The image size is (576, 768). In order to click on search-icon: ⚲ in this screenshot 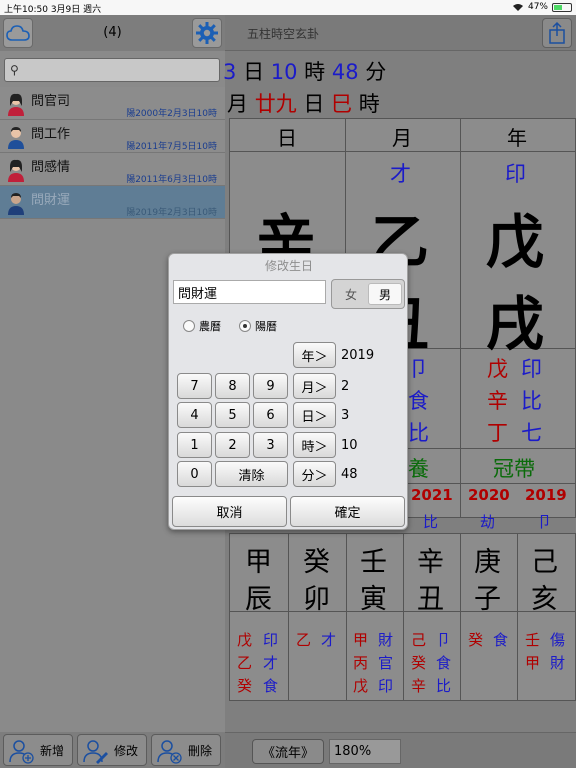, I will do `click(14, 70)`.